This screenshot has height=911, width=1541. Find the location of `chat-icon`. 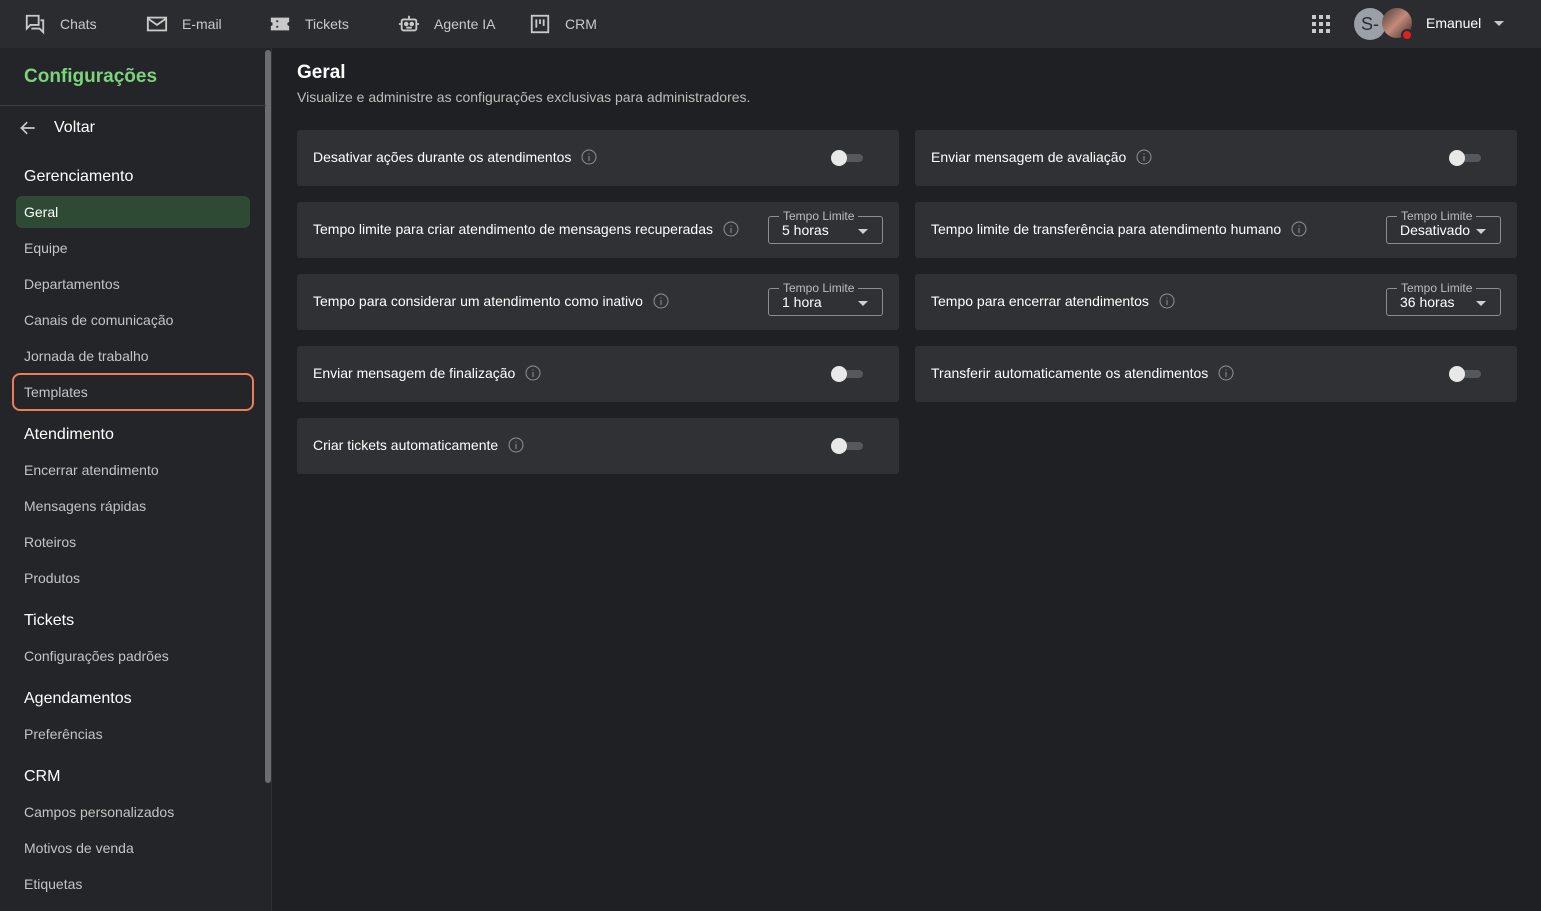

chat-icon is located at coordinates (35, 24).